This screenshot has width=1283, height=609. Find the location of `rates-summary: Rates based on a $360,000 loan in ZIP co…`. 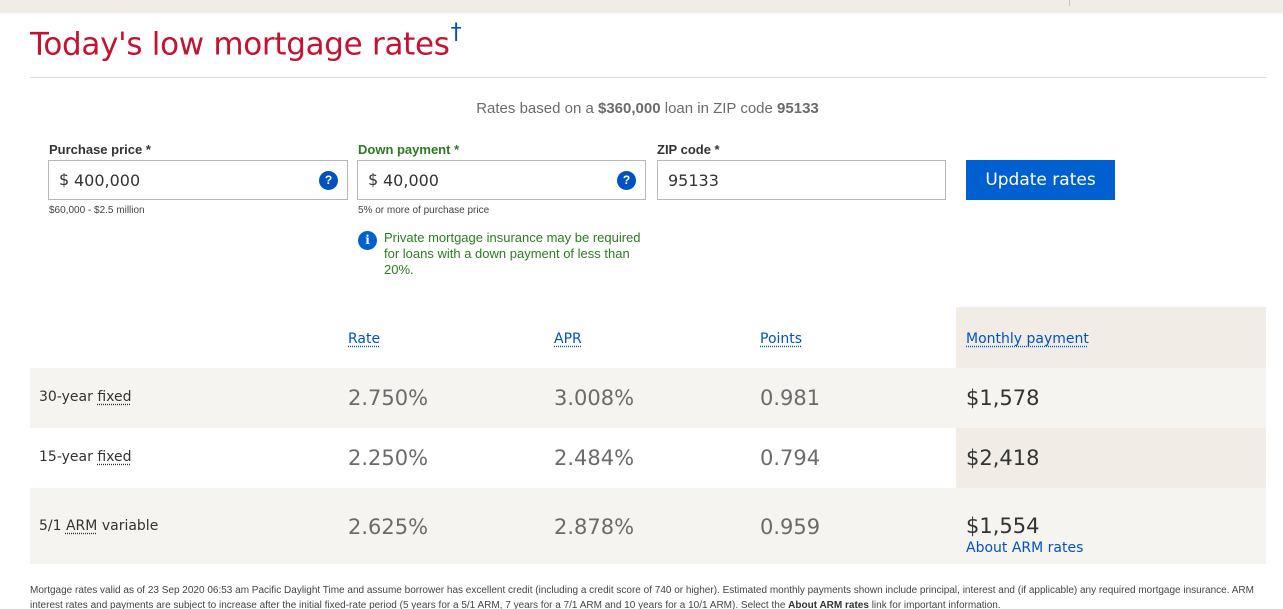

rates-summary: Rates based on a $360,000 loan in ZIP co… is located at coordinates (641, 108).